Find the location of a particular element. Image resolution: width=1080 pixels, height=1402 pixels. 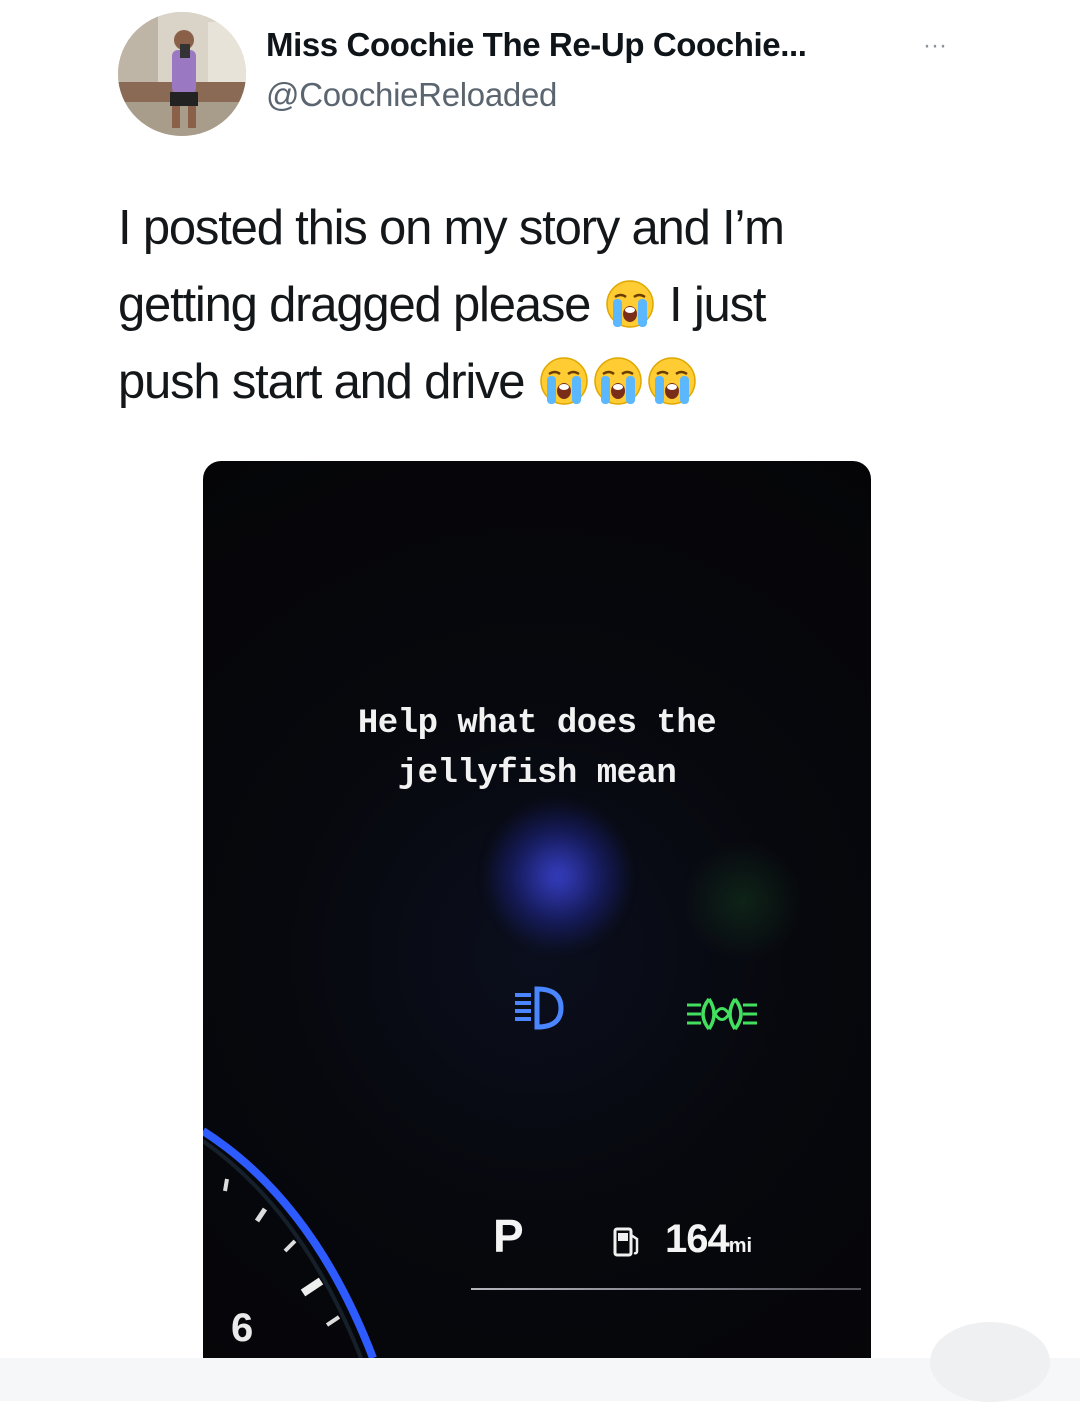

tachometer-number: 6 is located at coordinates (242, 1328).